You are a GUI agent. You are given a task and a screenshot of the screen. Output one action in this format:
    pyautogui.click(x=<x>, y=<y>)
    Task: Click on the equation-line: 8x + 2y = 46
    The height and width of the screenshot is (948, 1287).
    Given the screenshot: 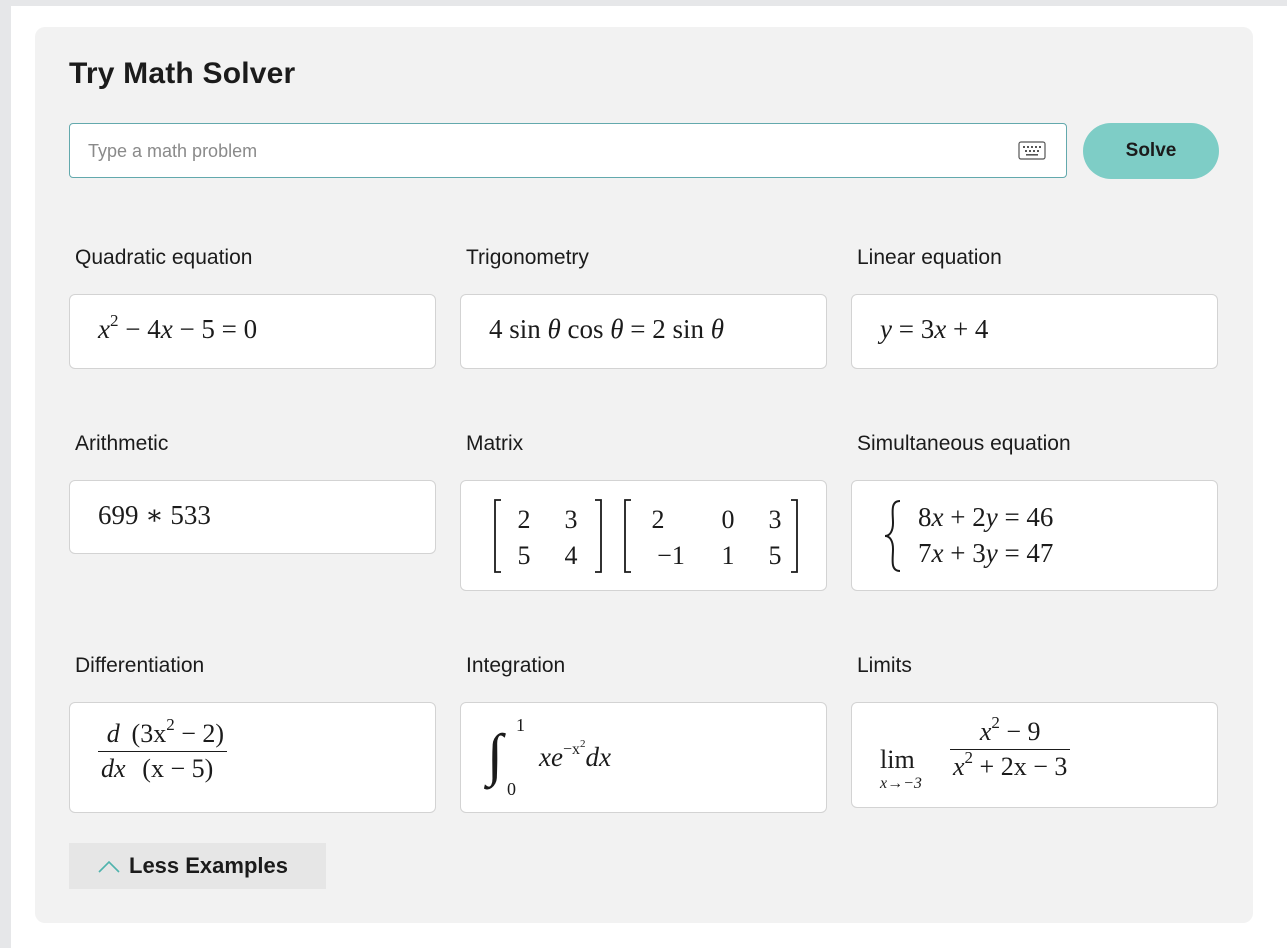 What is the action you would take?
    pyautogui.click(x=985, y=517)
    